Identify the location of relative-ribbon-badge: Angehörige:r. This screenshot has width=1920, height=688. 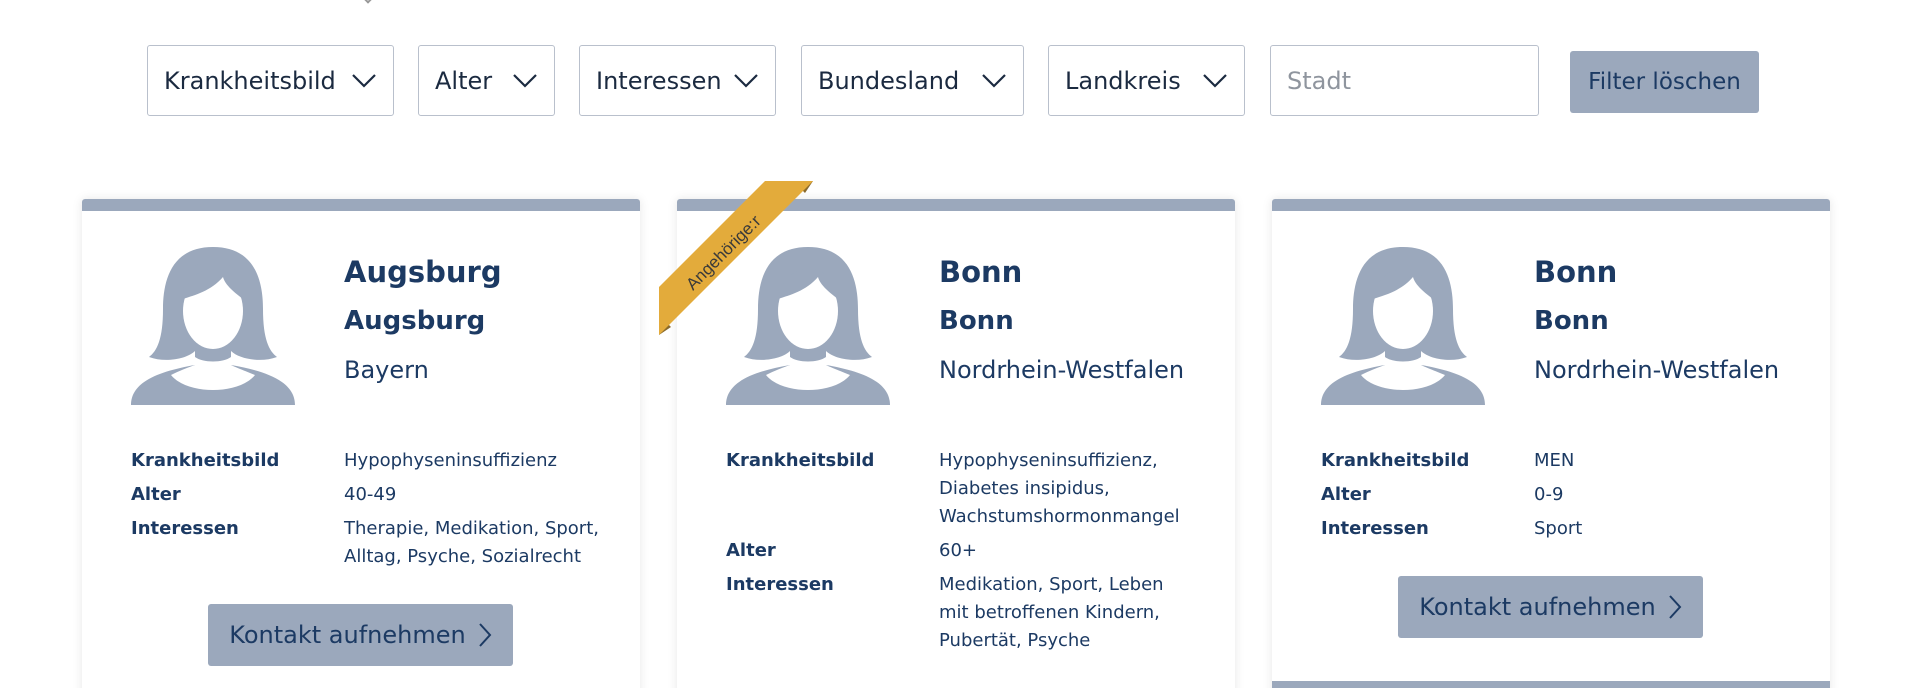
(736, 258).